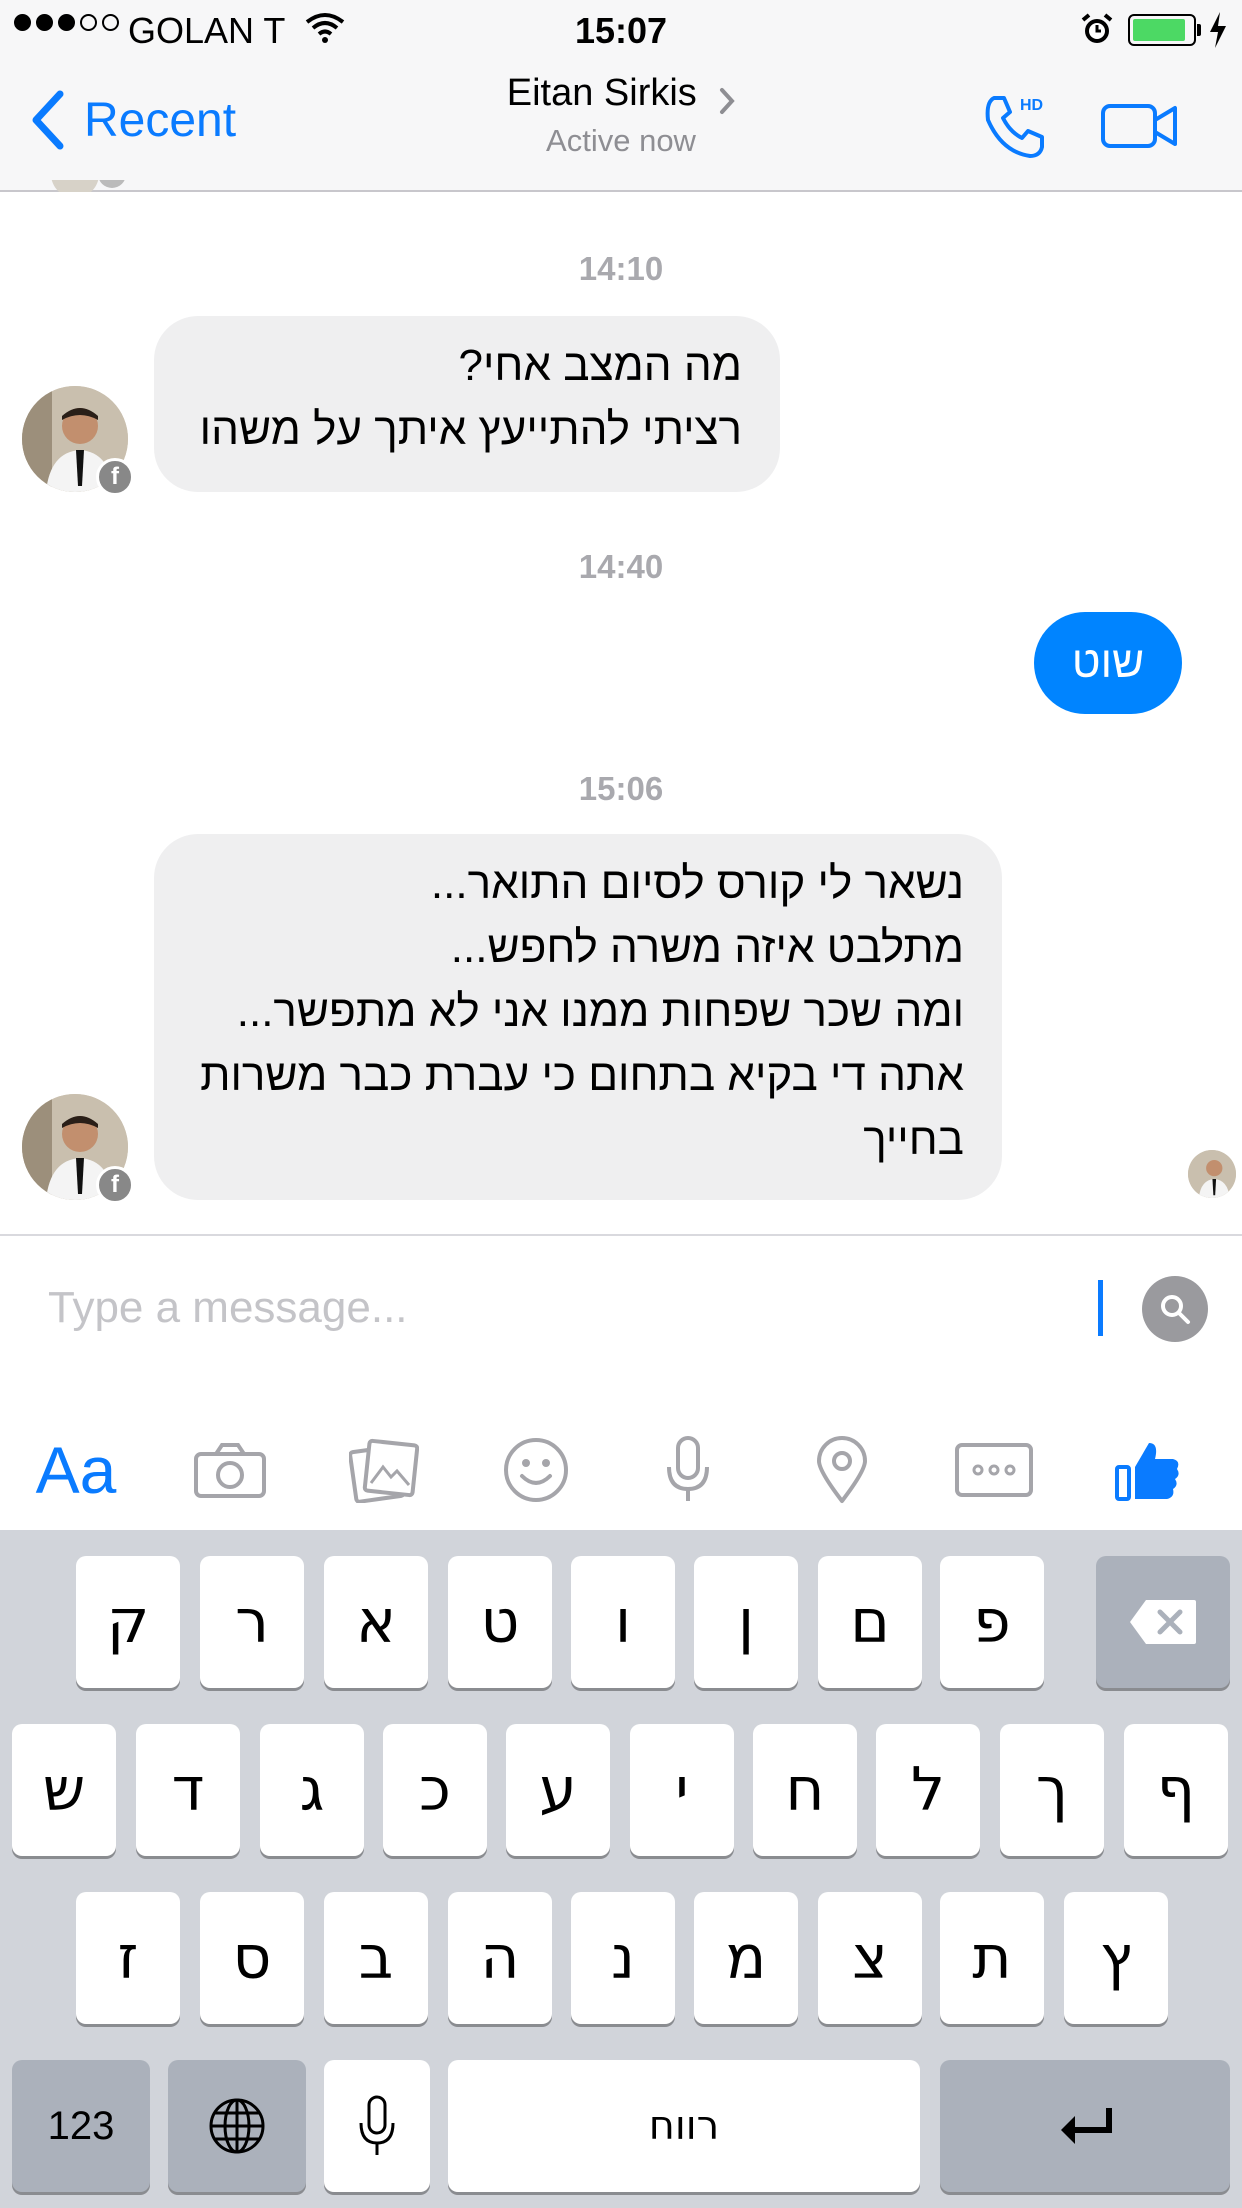  I want to click on emoji-button, so click(536, 1470).